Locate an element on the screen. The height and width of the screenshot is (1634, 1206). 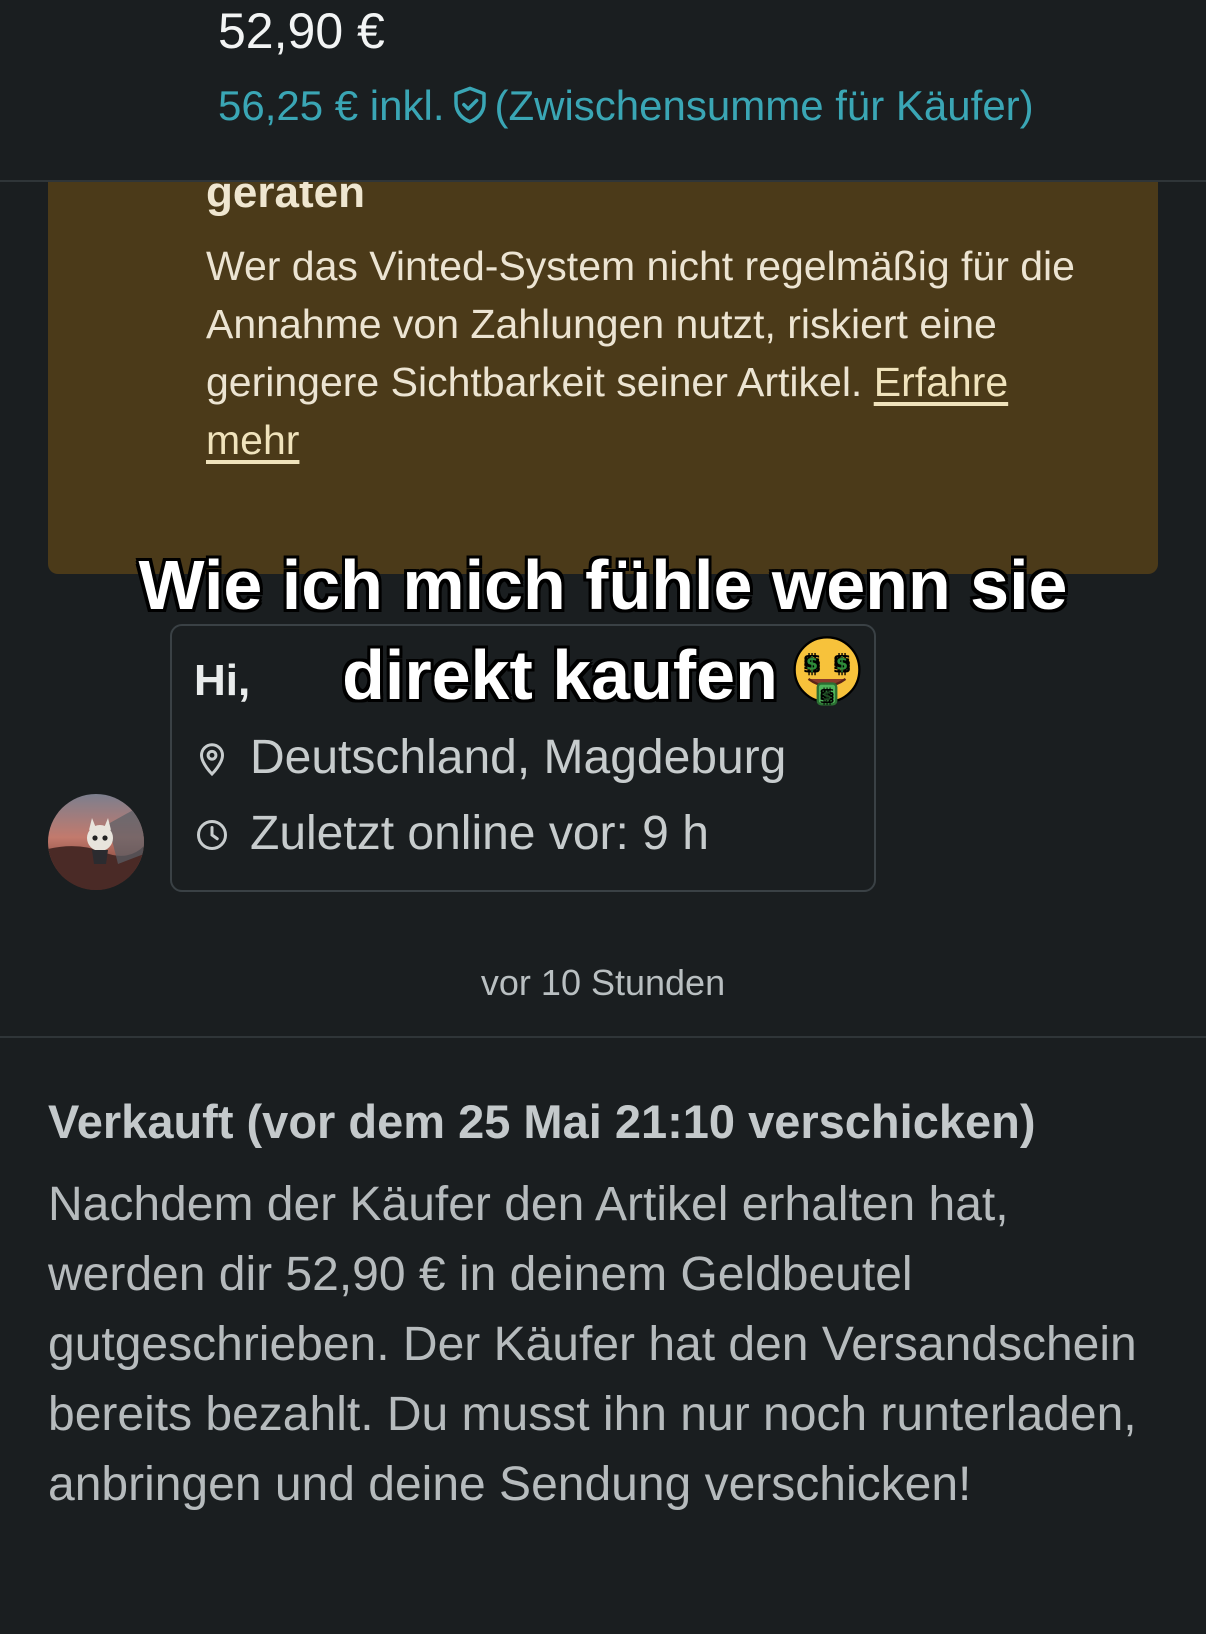
money-mouth-face-icon: $ $ $ is located at coordinates (827, 671).